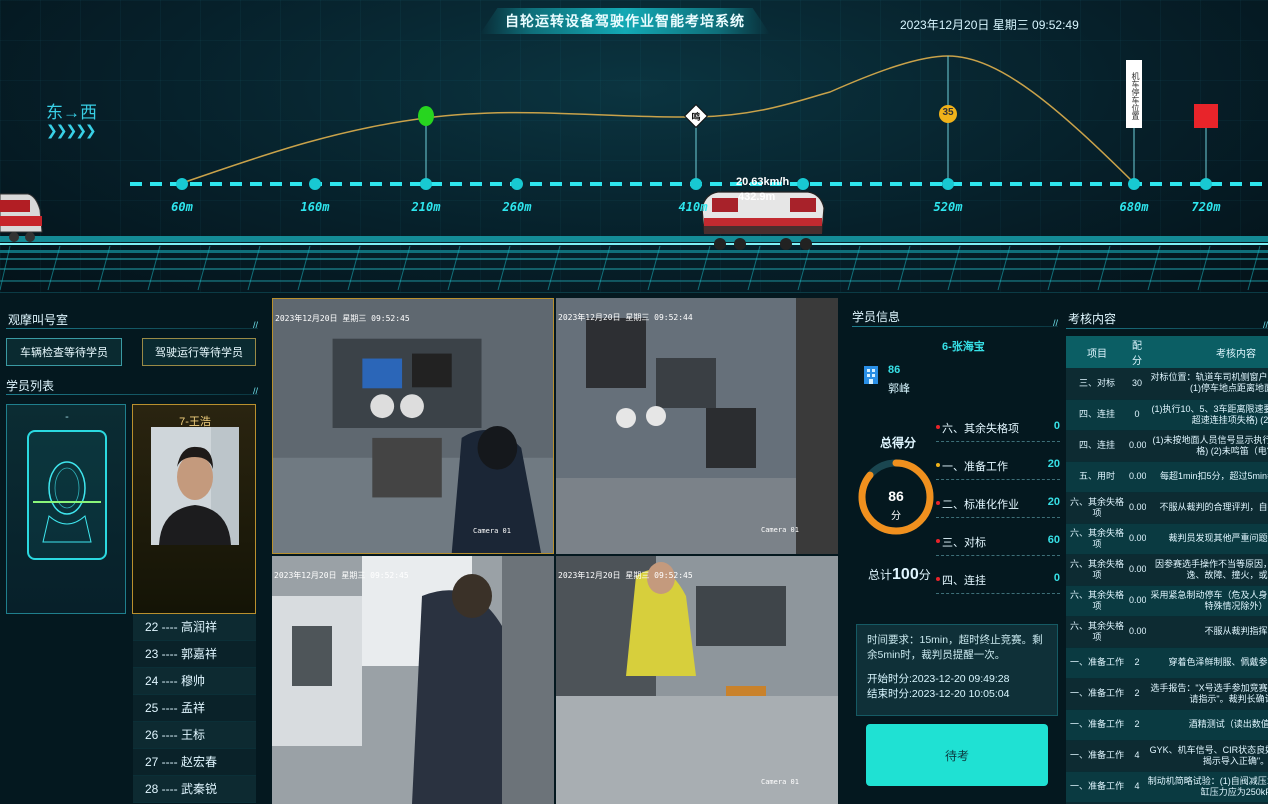 The image size is (1268, 804). What do you see at coordinates (1137, 415) in the screenshot?
I see `table-cell: 0` at bounding box center [1137, 415].